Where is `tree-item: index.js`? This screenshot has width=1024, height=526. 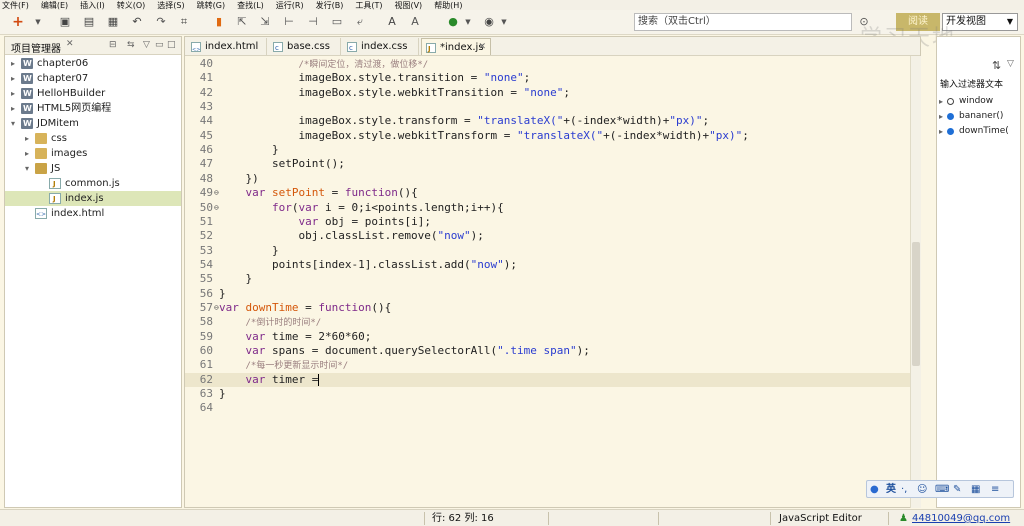
tree-item: index.js is located at coordinates (93, 199).